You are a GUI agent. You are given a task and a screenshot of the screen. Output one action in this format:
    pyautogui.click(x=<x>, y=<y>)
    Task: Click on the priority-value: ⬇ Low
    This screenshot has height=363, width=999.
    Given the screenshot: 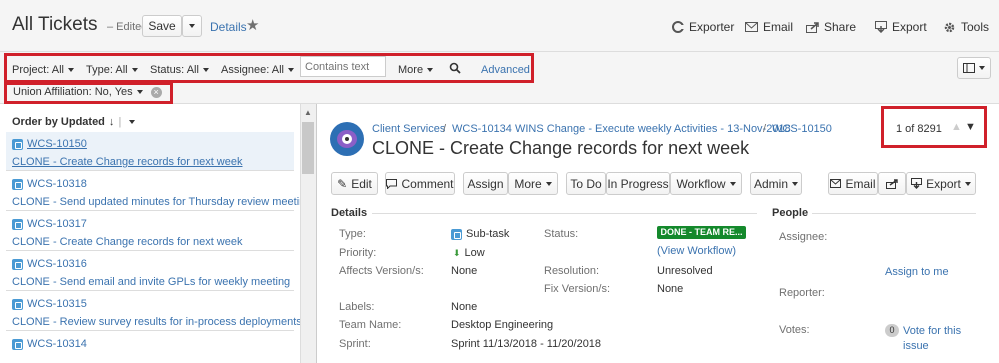 What is the action you would take?
    pyautogui.click(x=469, y=253)
    